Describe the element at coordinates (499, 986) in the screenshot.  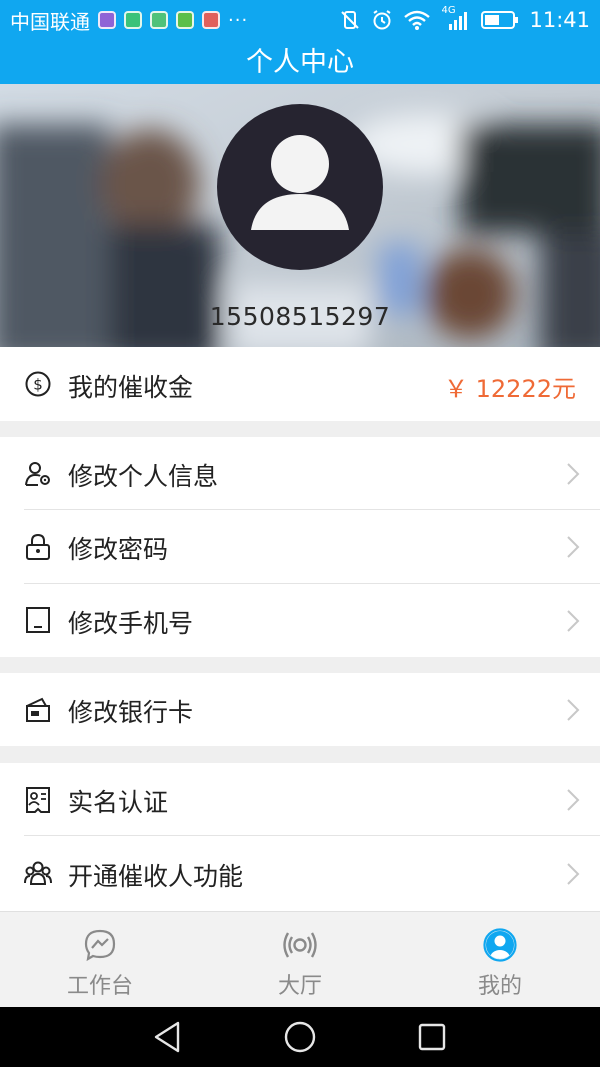
I see `tab-label: 我的` at that location.